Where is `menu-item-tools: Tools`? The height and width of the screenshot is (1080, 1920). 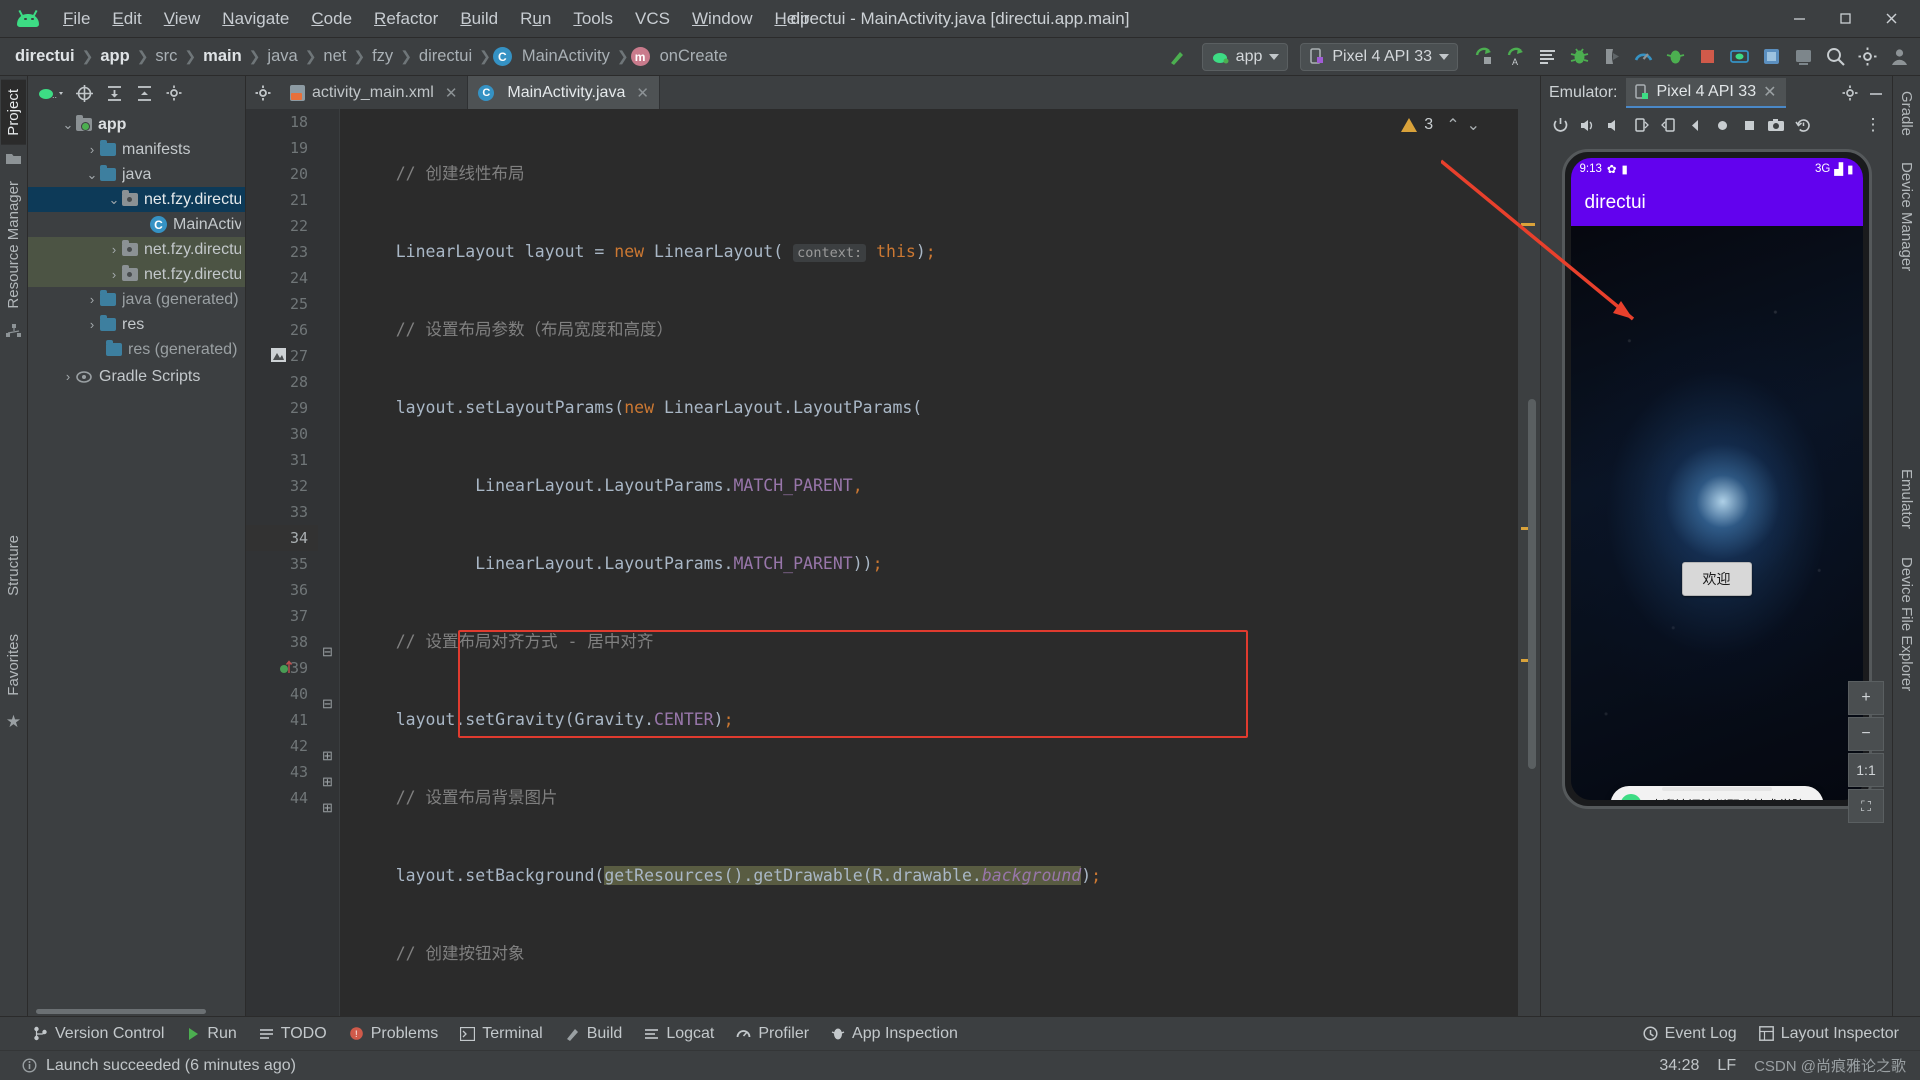 menu-item-tools: Tools is located at coordinates (593, 19).